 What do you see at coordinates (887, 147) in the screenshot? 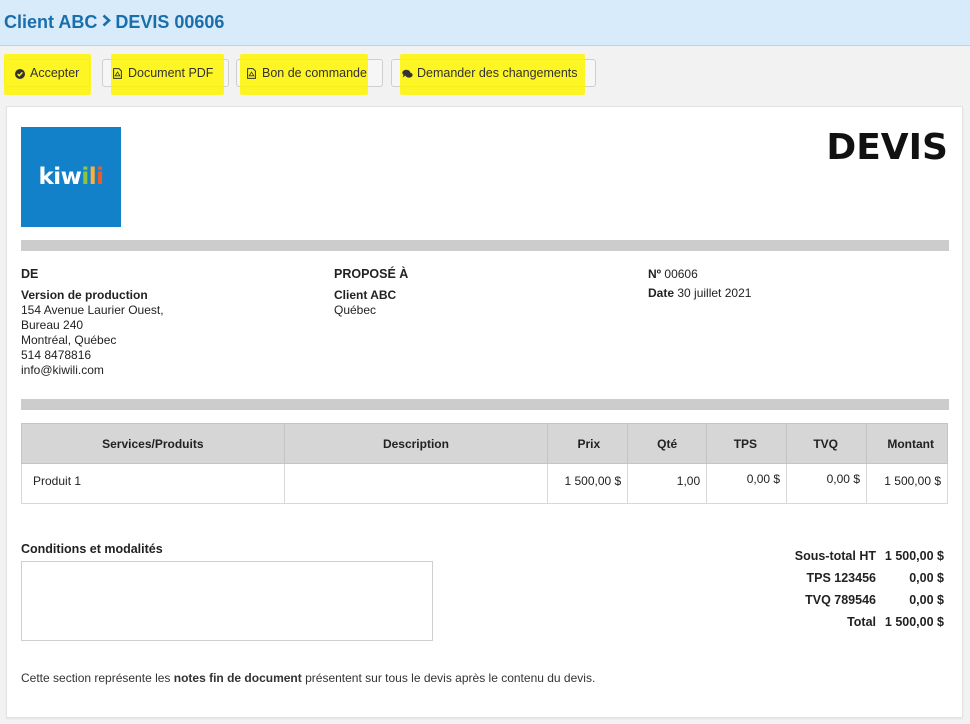
I see `document-title: DEVIS` at bounding box center [887, 147].